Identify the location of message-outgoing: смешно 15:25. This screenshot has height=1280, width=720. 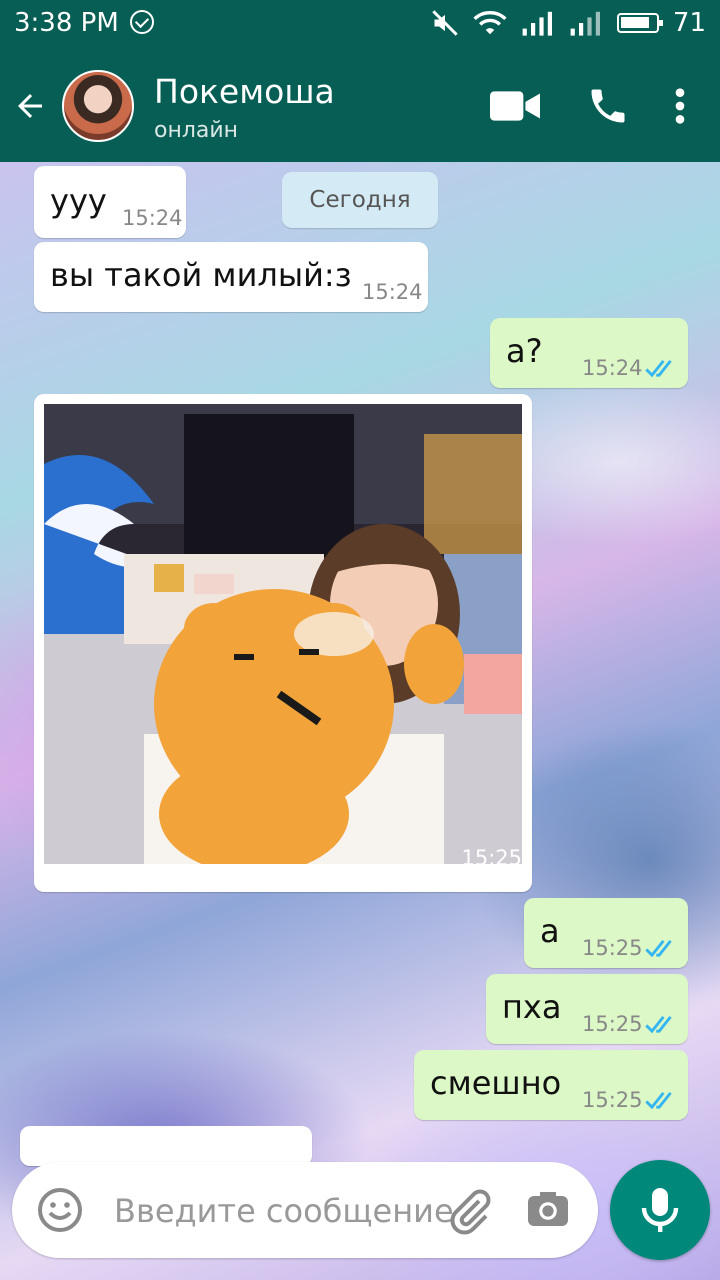
(551, 1085).